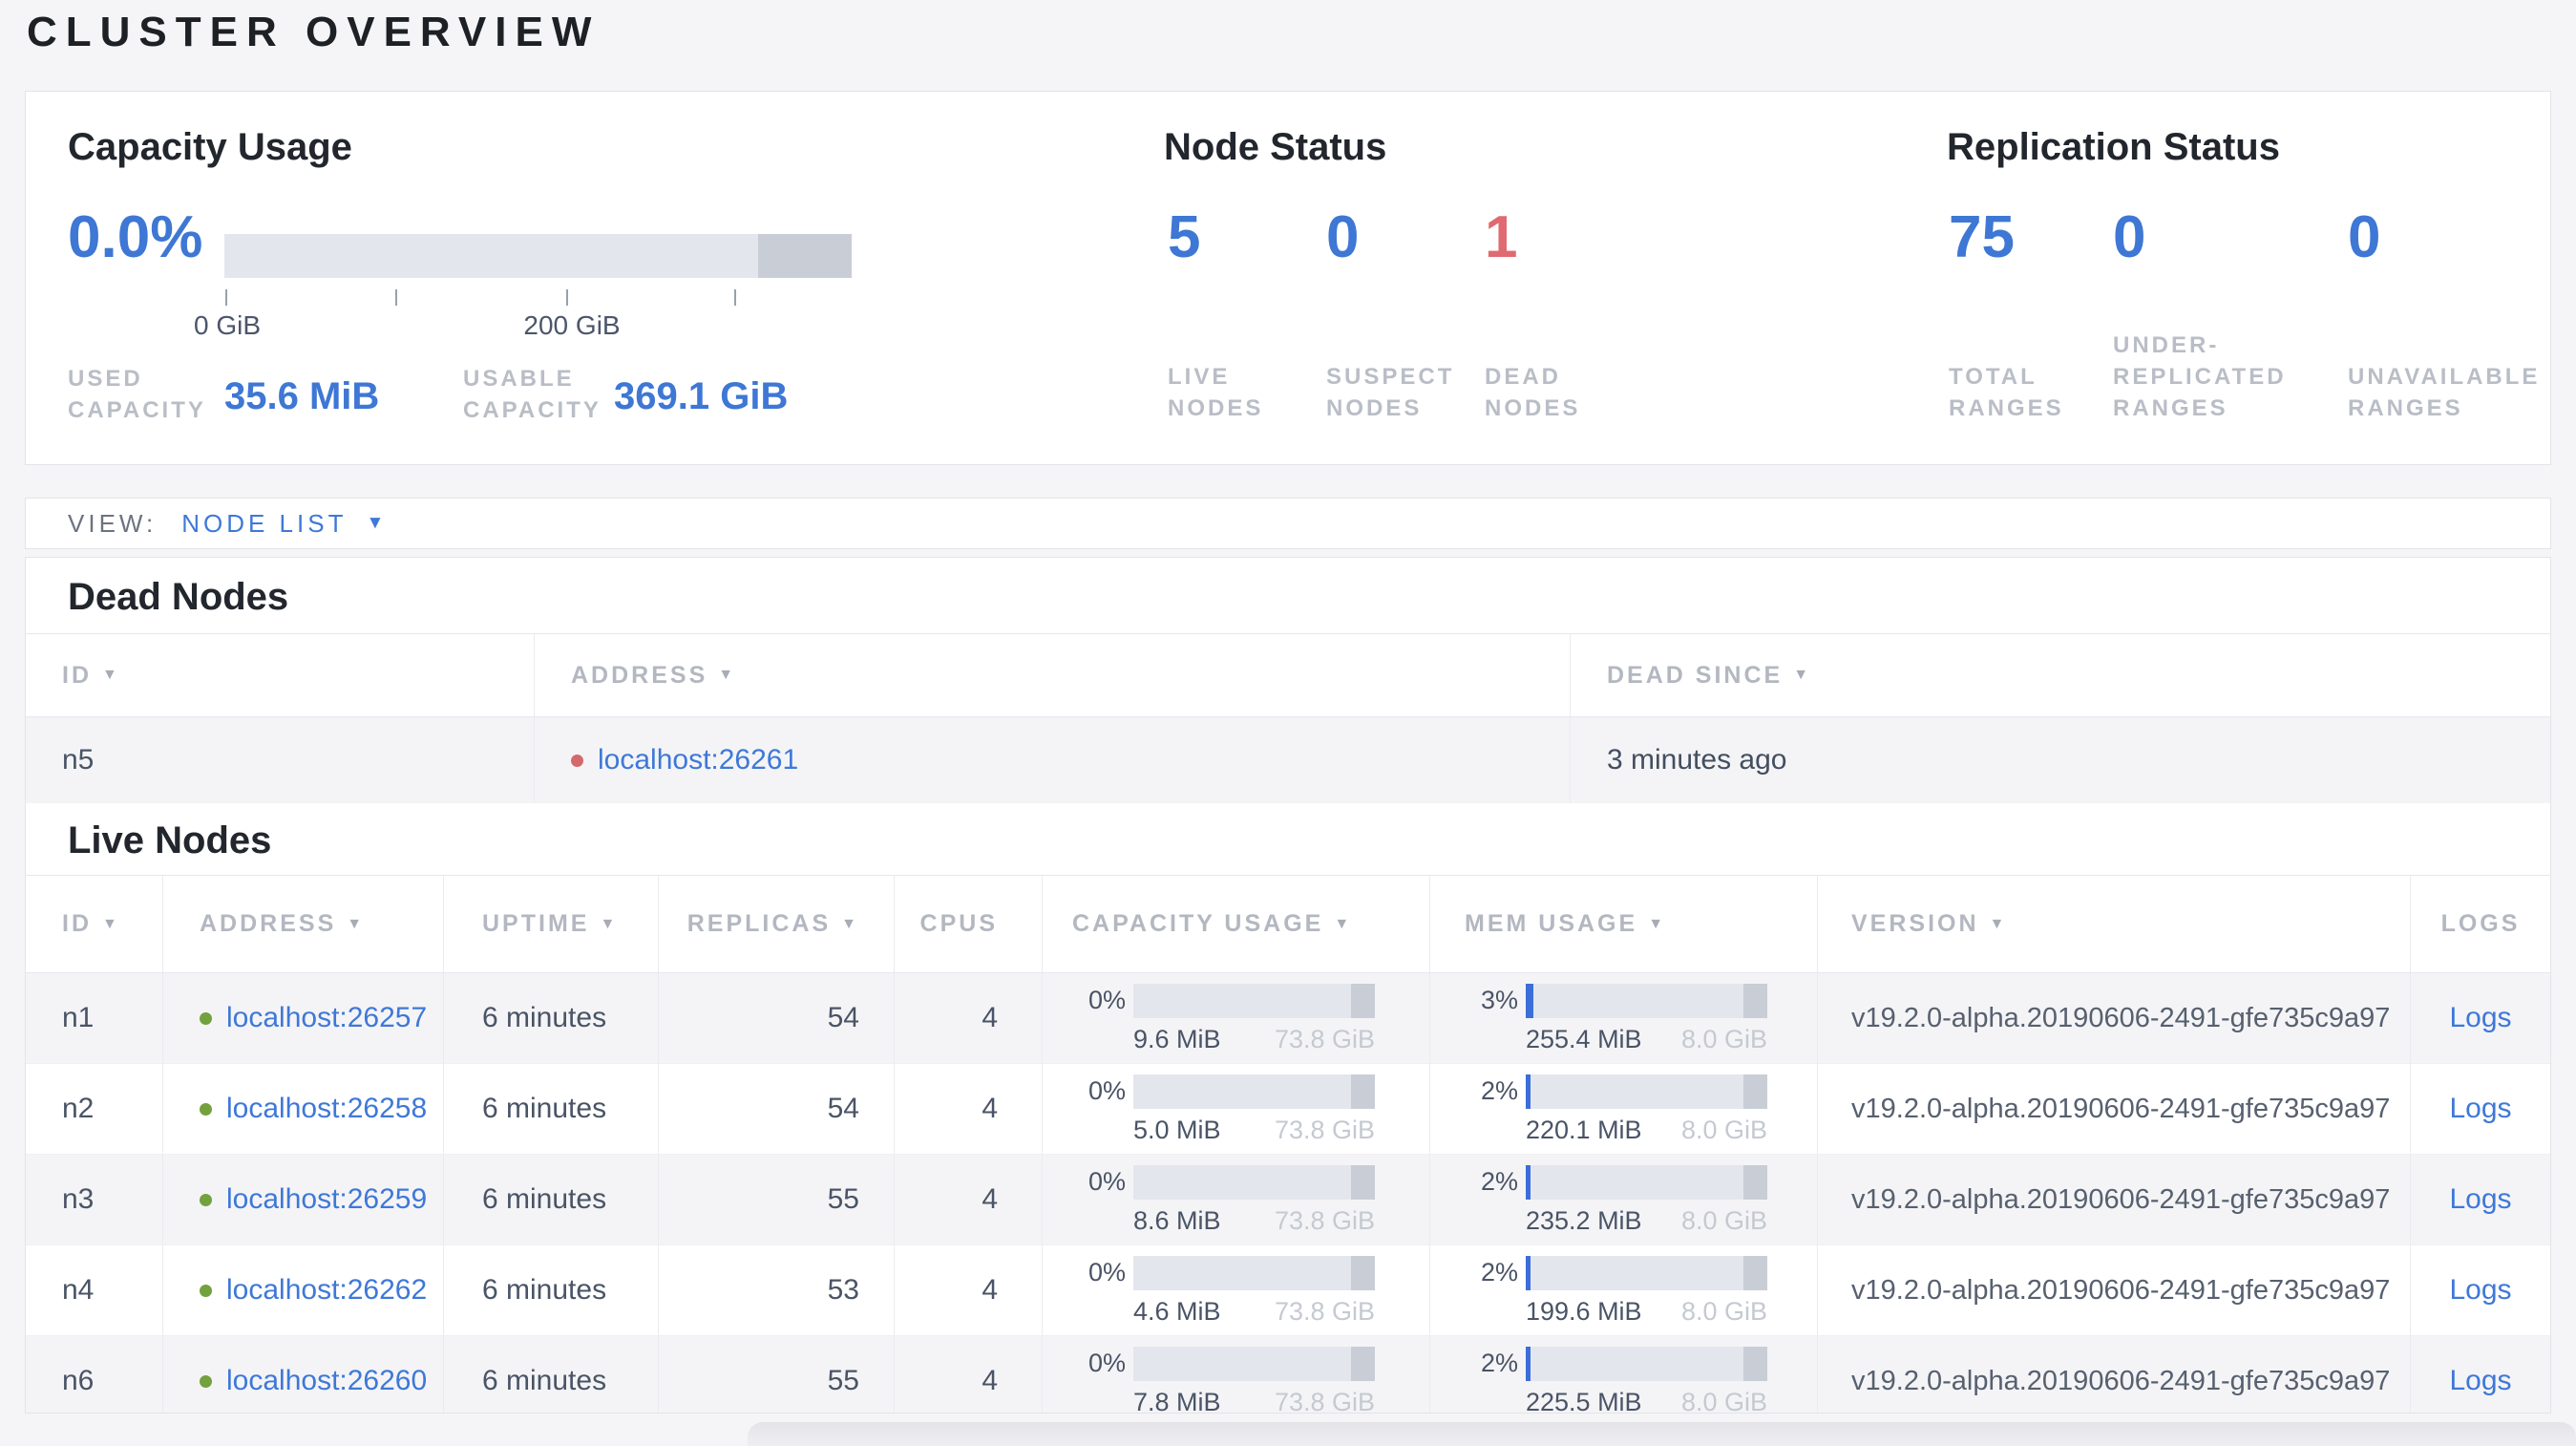 This screenshot has width=2576, height=1446. I want to click on live-nodes-count: 5, so click(1184, 237).